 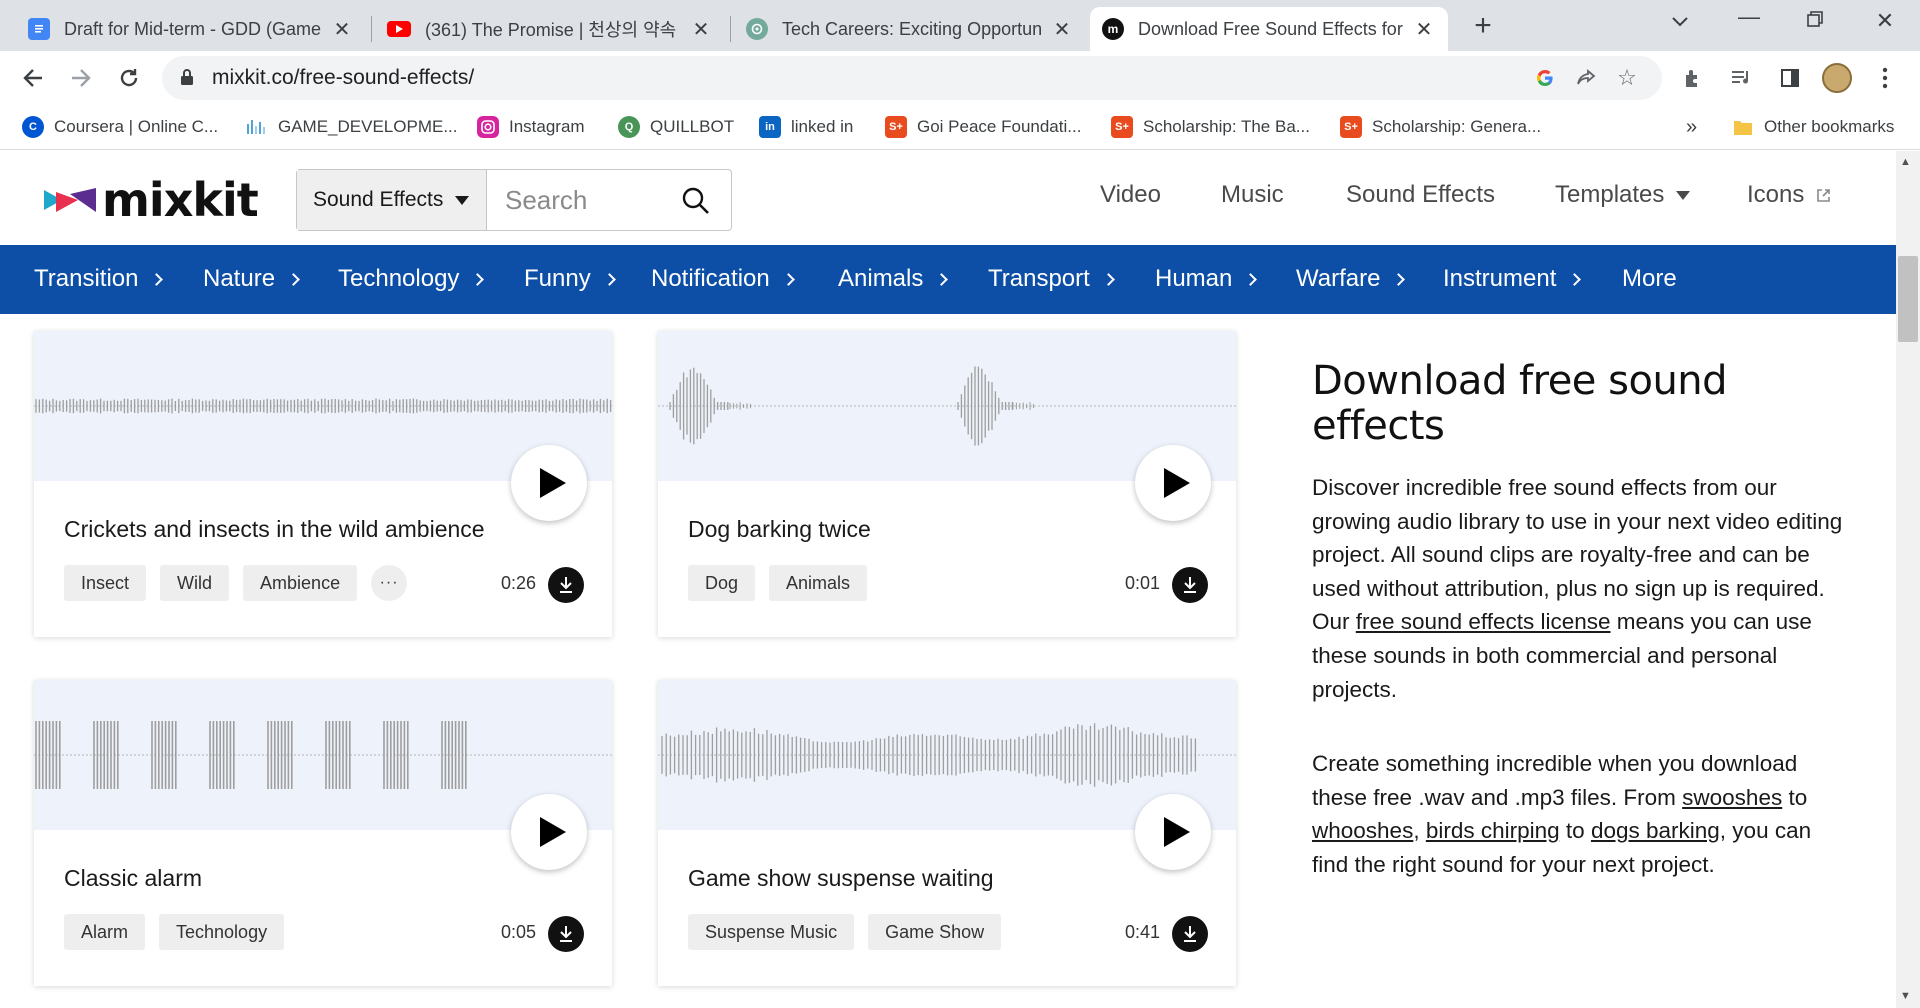 I want to click on category-notification: Notification, so click(x=723, y=279).